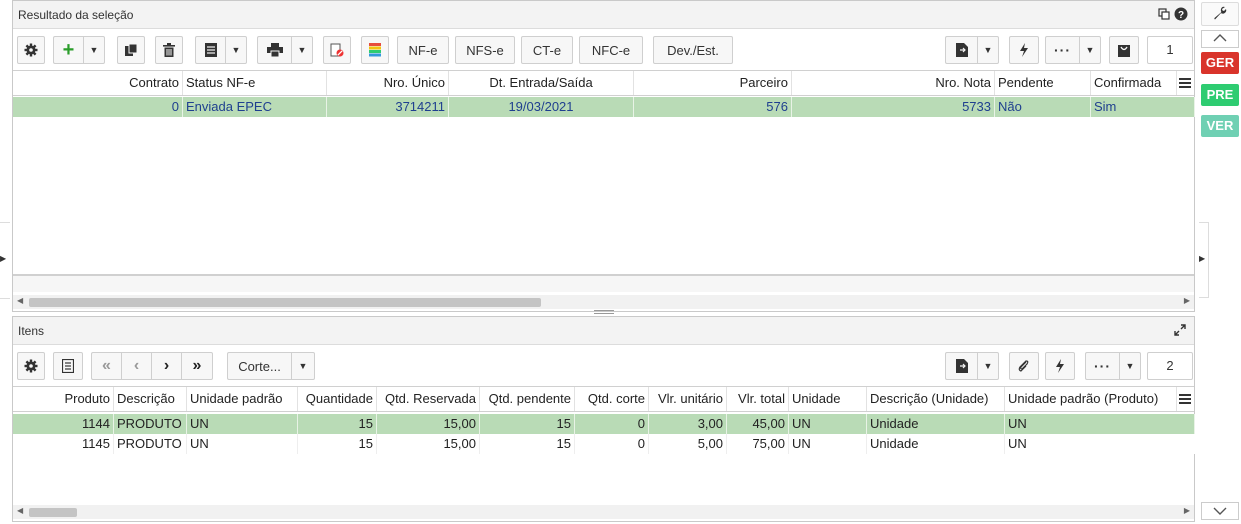  What do you see at coordinates (1102, 366) in the screenshot?
I see `items-more-button: ···` at bounding box center [1102, 366].